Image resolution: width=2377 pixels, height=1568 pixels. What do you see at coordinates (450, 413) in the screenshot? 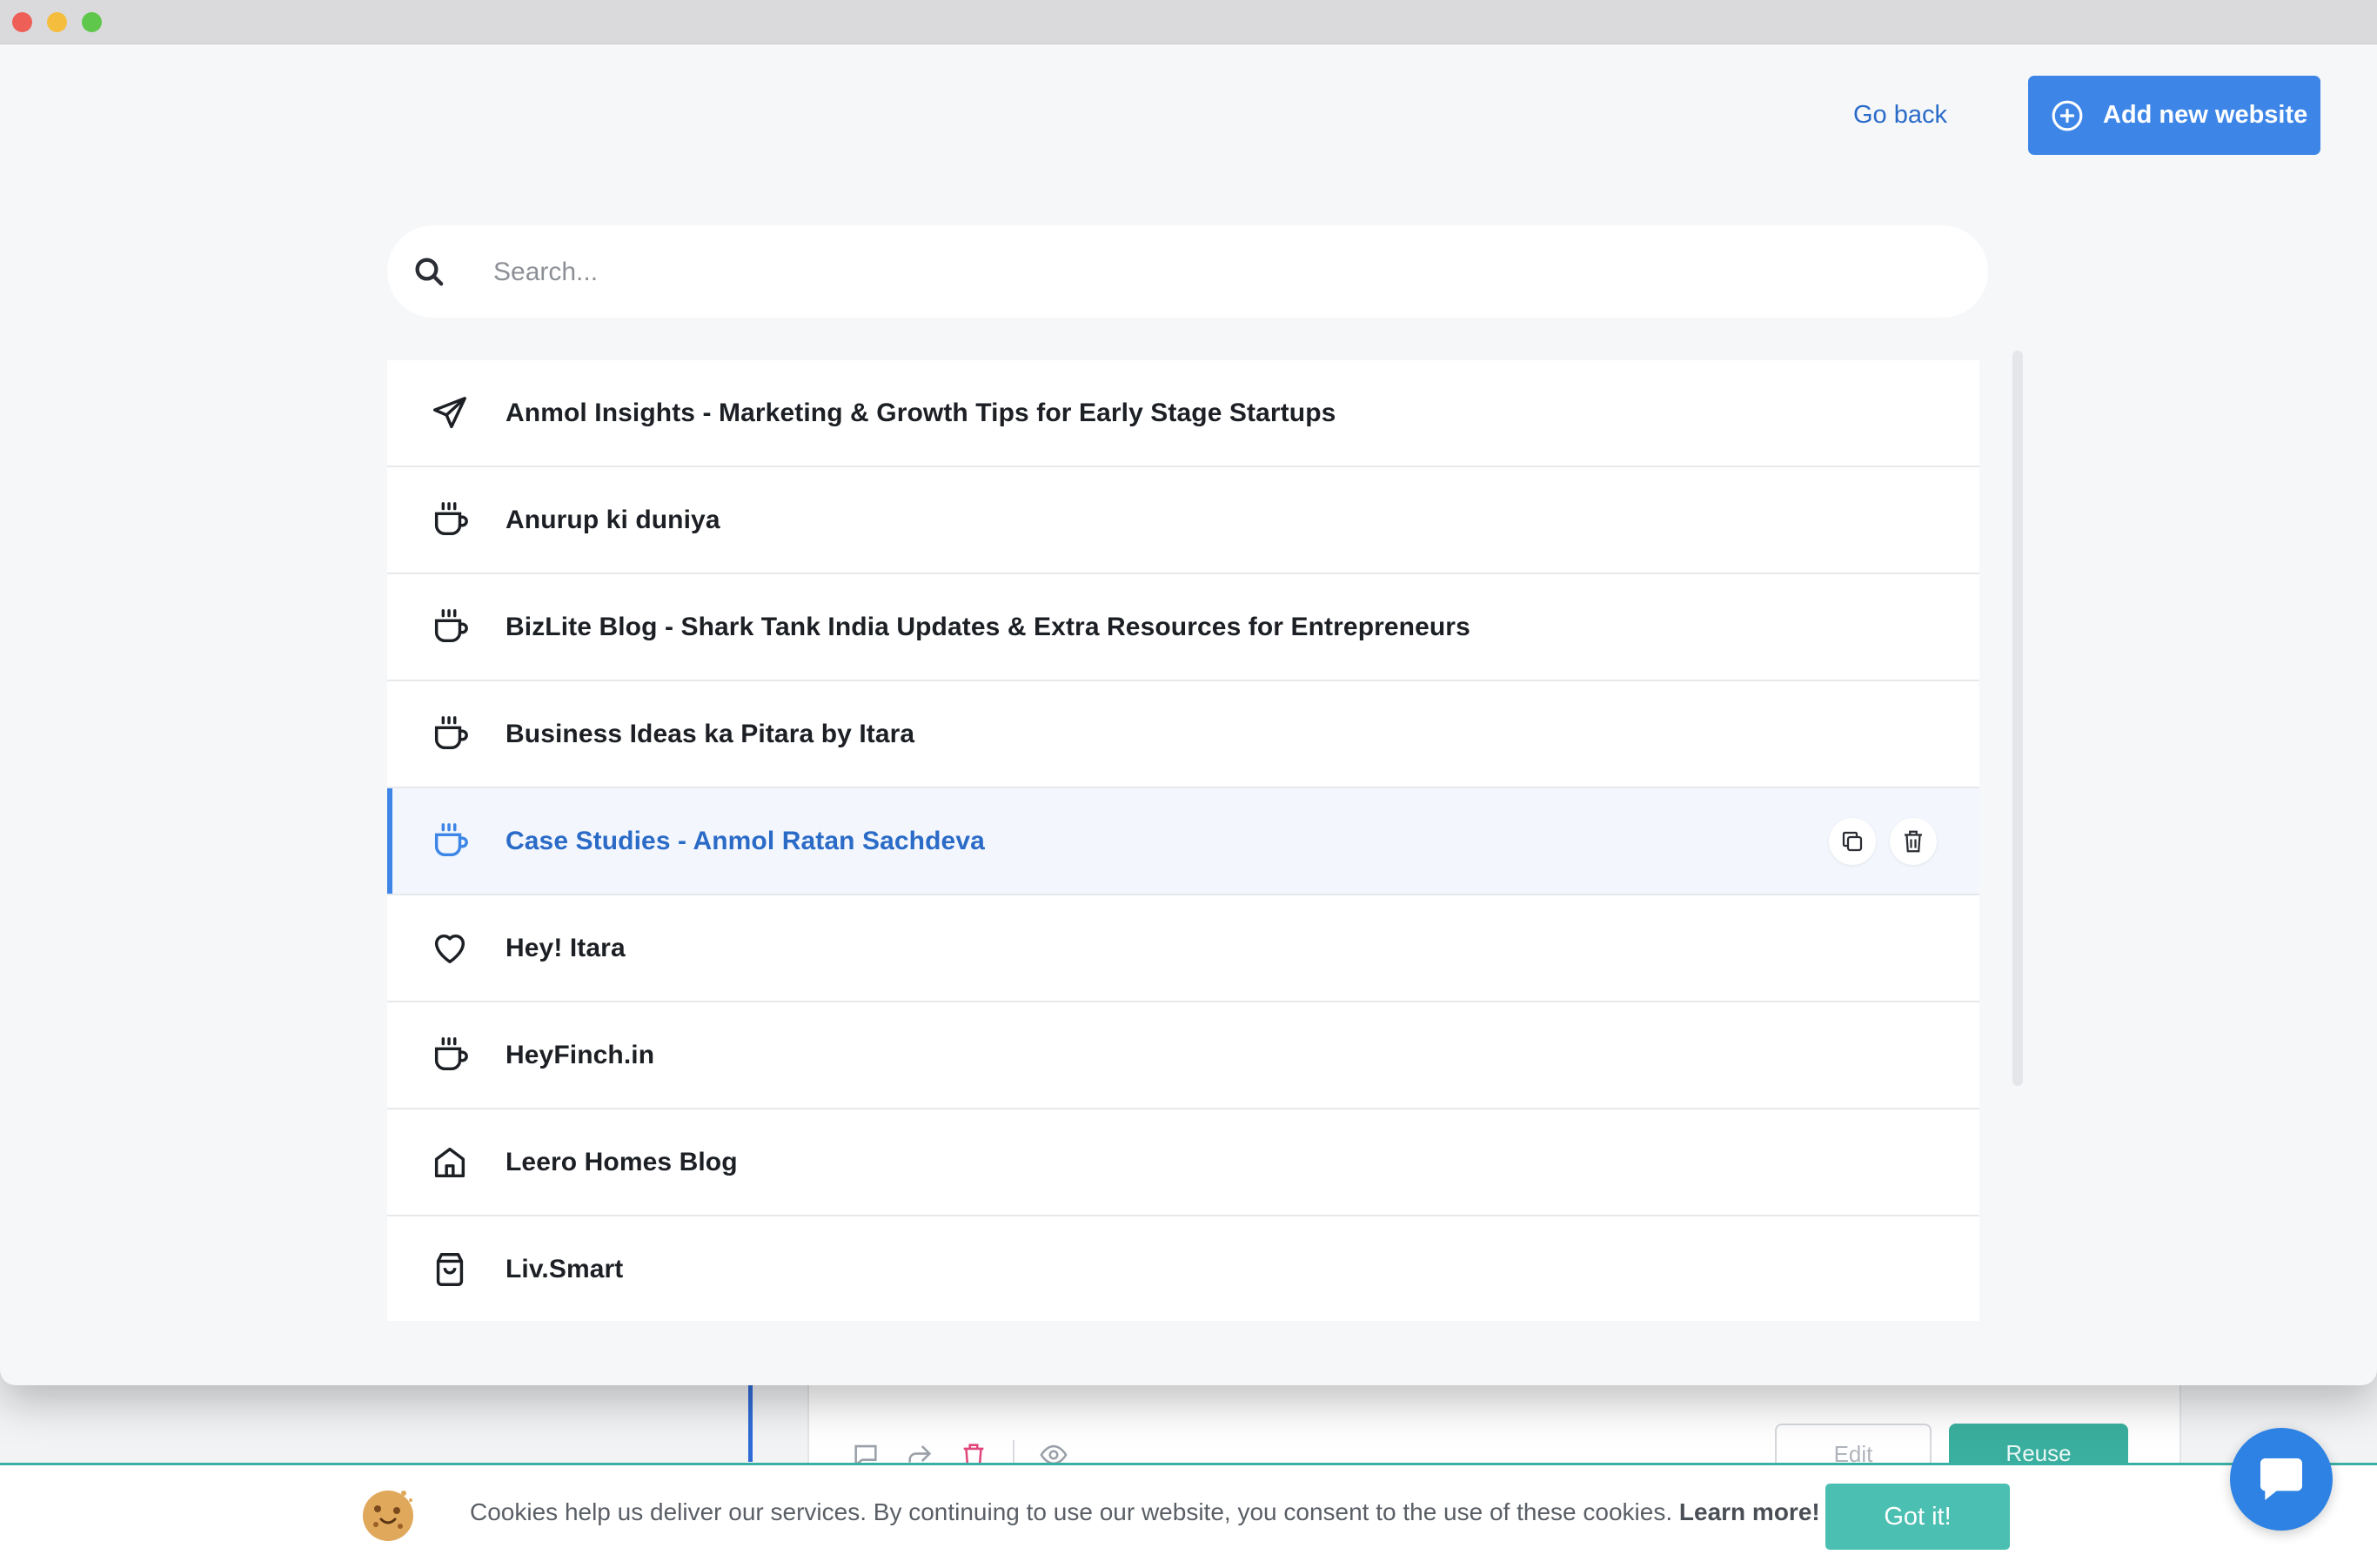
I see `paper-plane-icon` at bounding box center [450, 413].